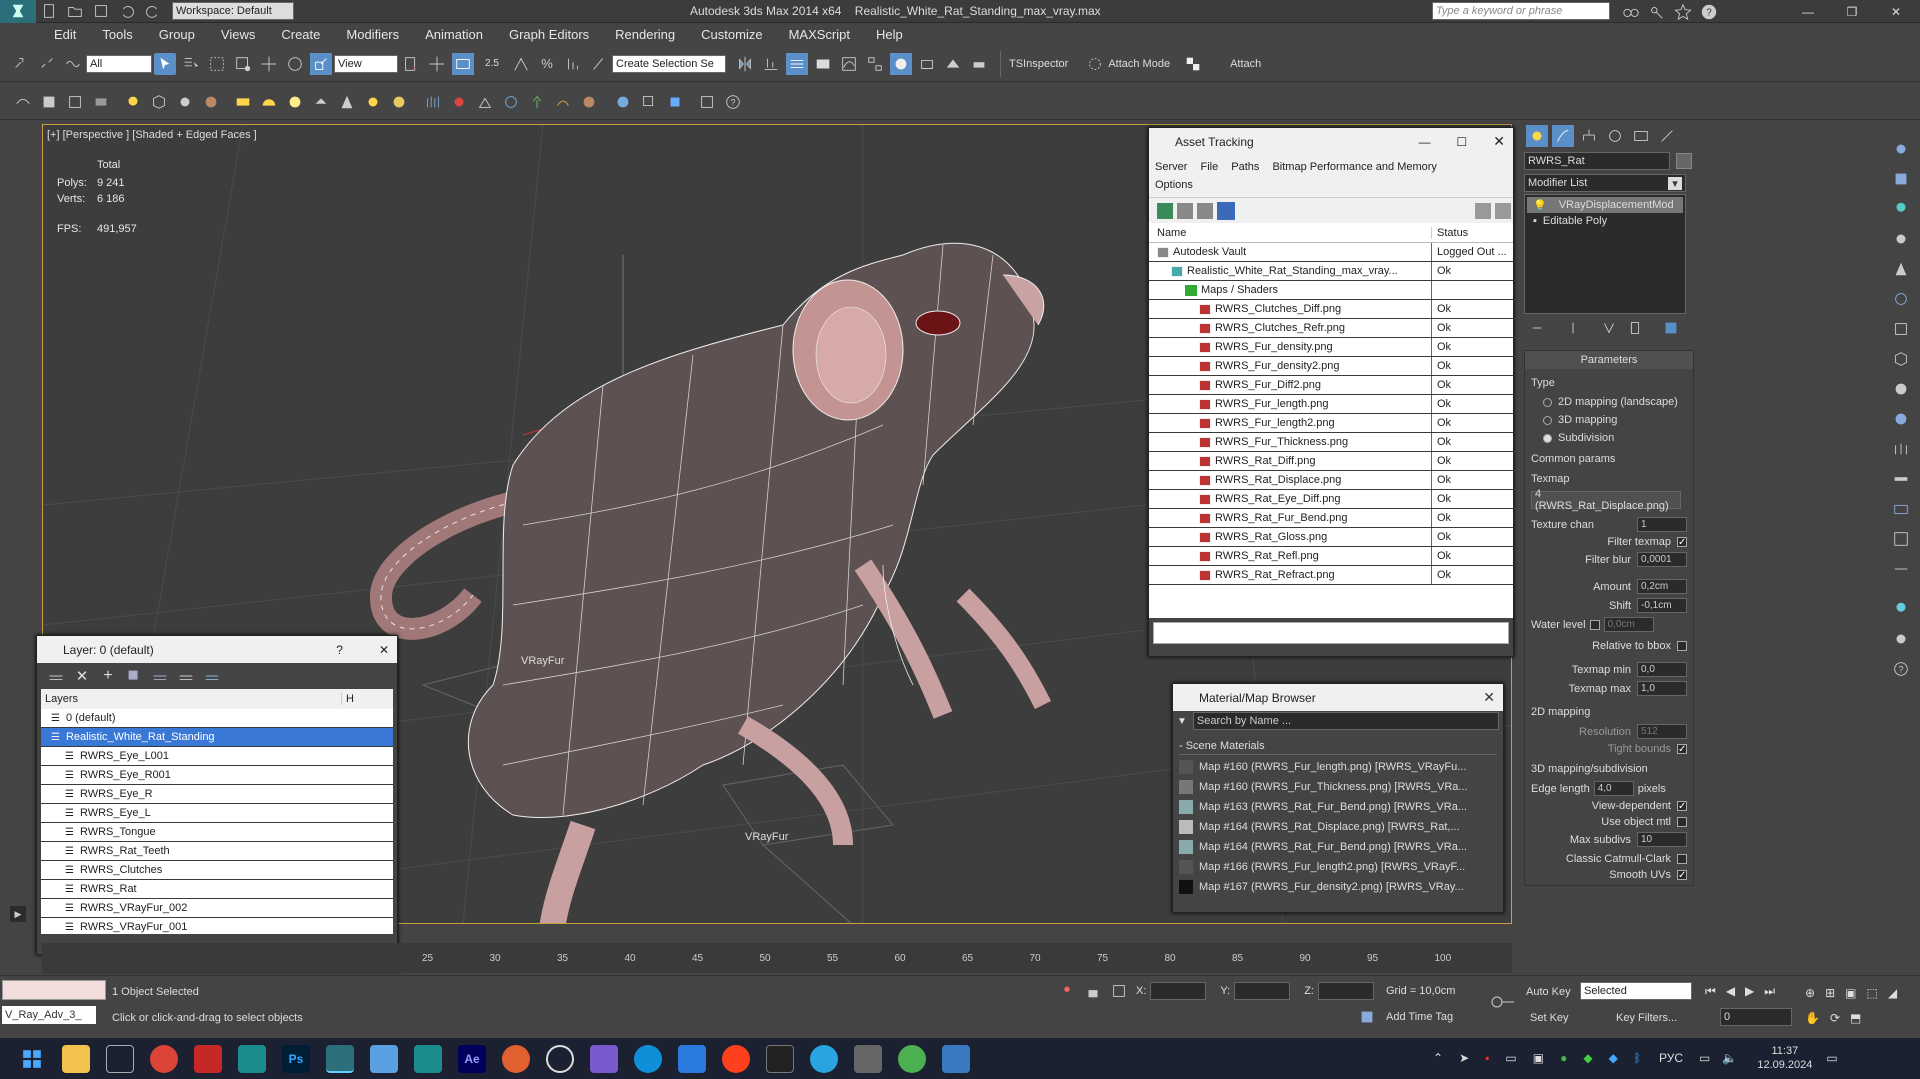 This screenshot has width=1920, height=1079. I want to click on rect-selection-icon, so click(217, 64).